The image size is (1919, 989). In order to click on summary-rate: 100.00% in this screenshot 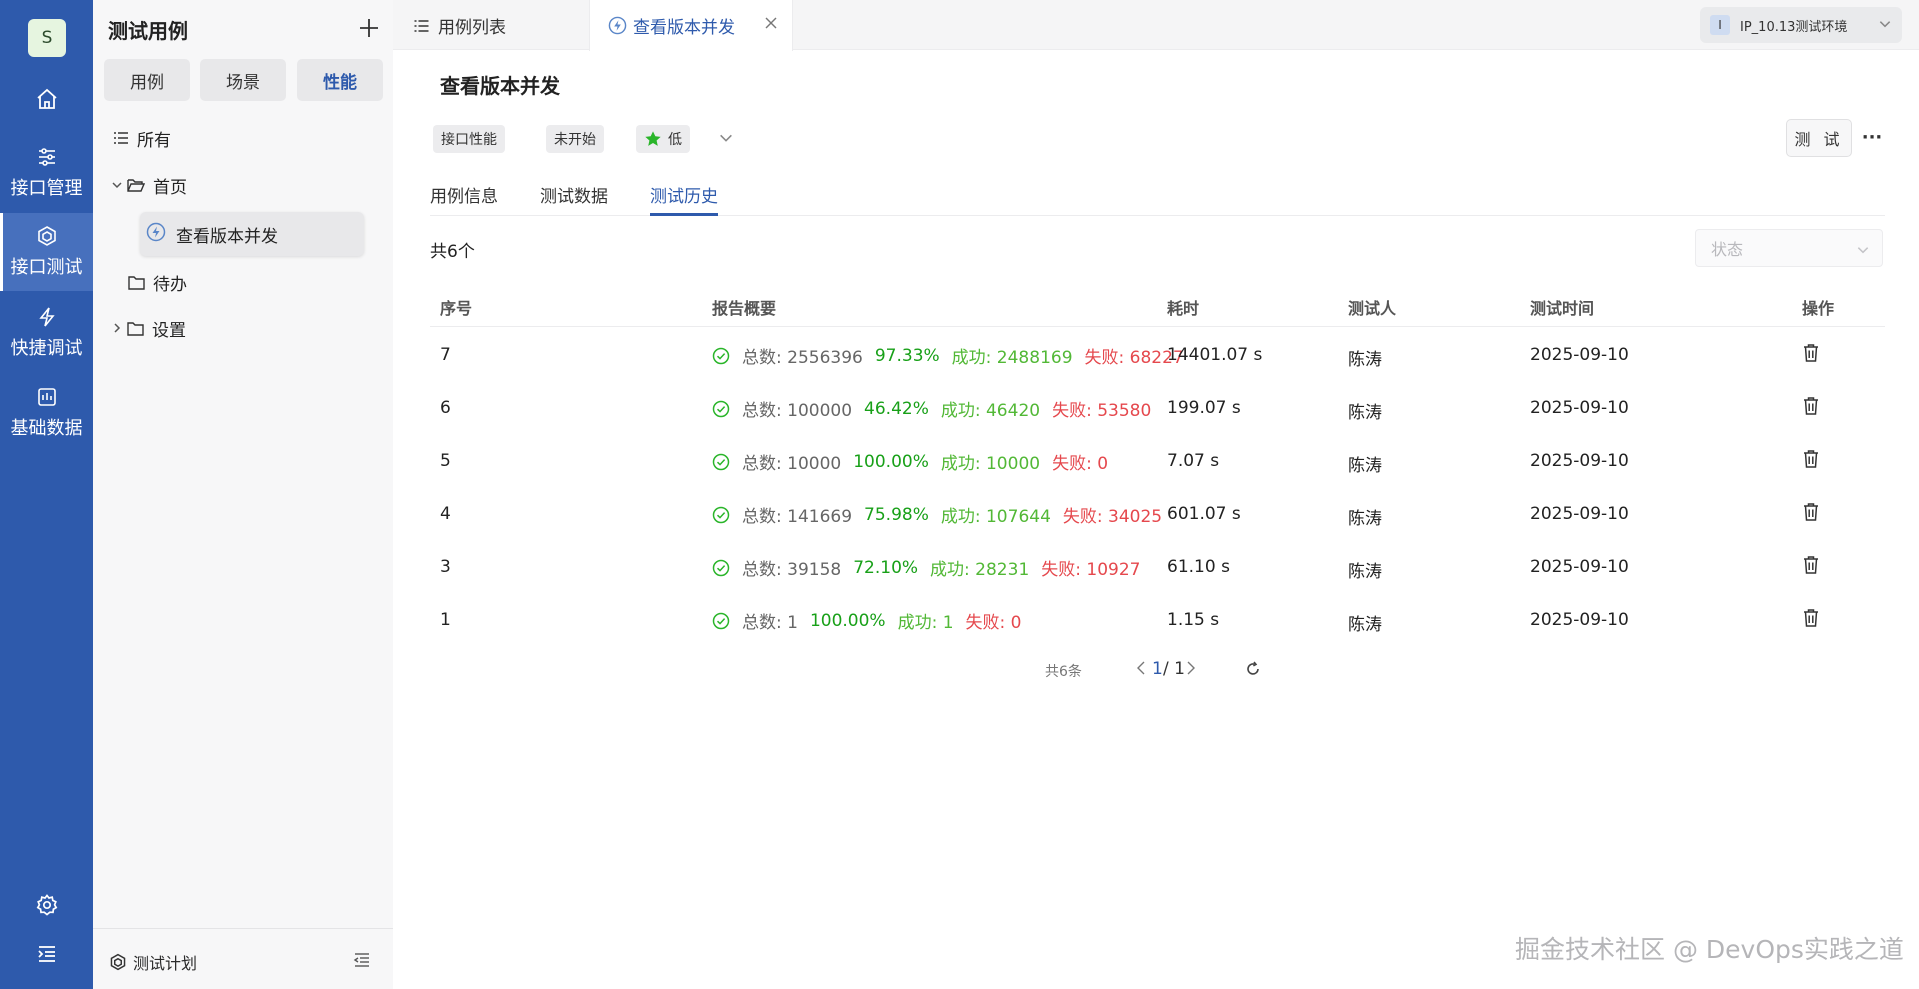, I will do `click(891, 461)`.